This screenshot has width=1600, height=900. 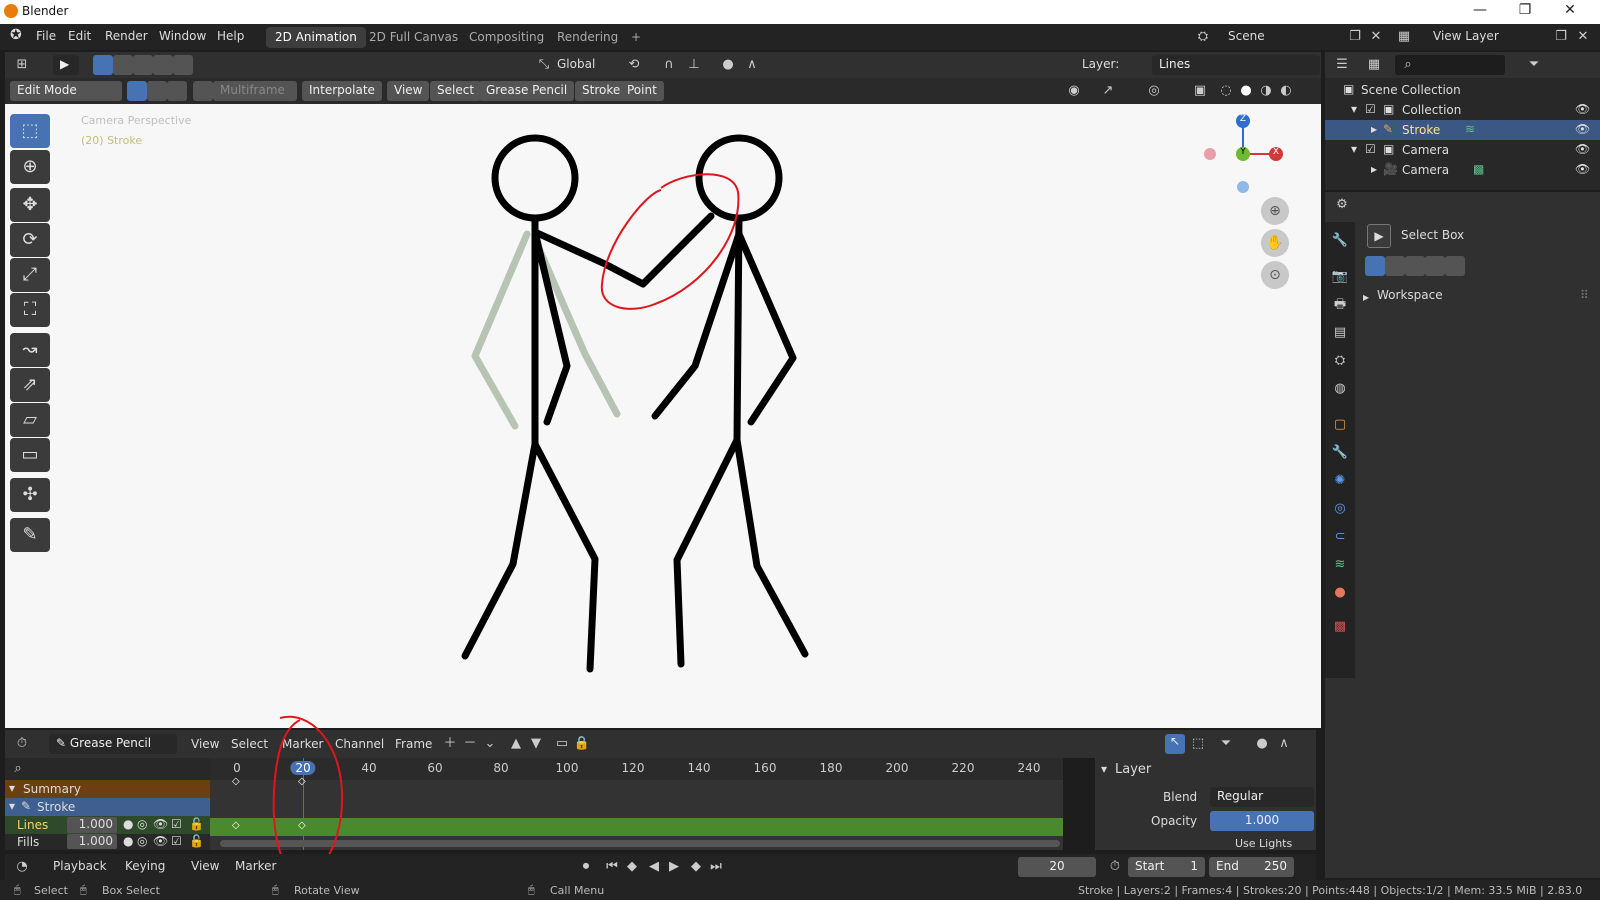 I want to click on extrude-tool-icon: ✣, so click(x=30, y=495).